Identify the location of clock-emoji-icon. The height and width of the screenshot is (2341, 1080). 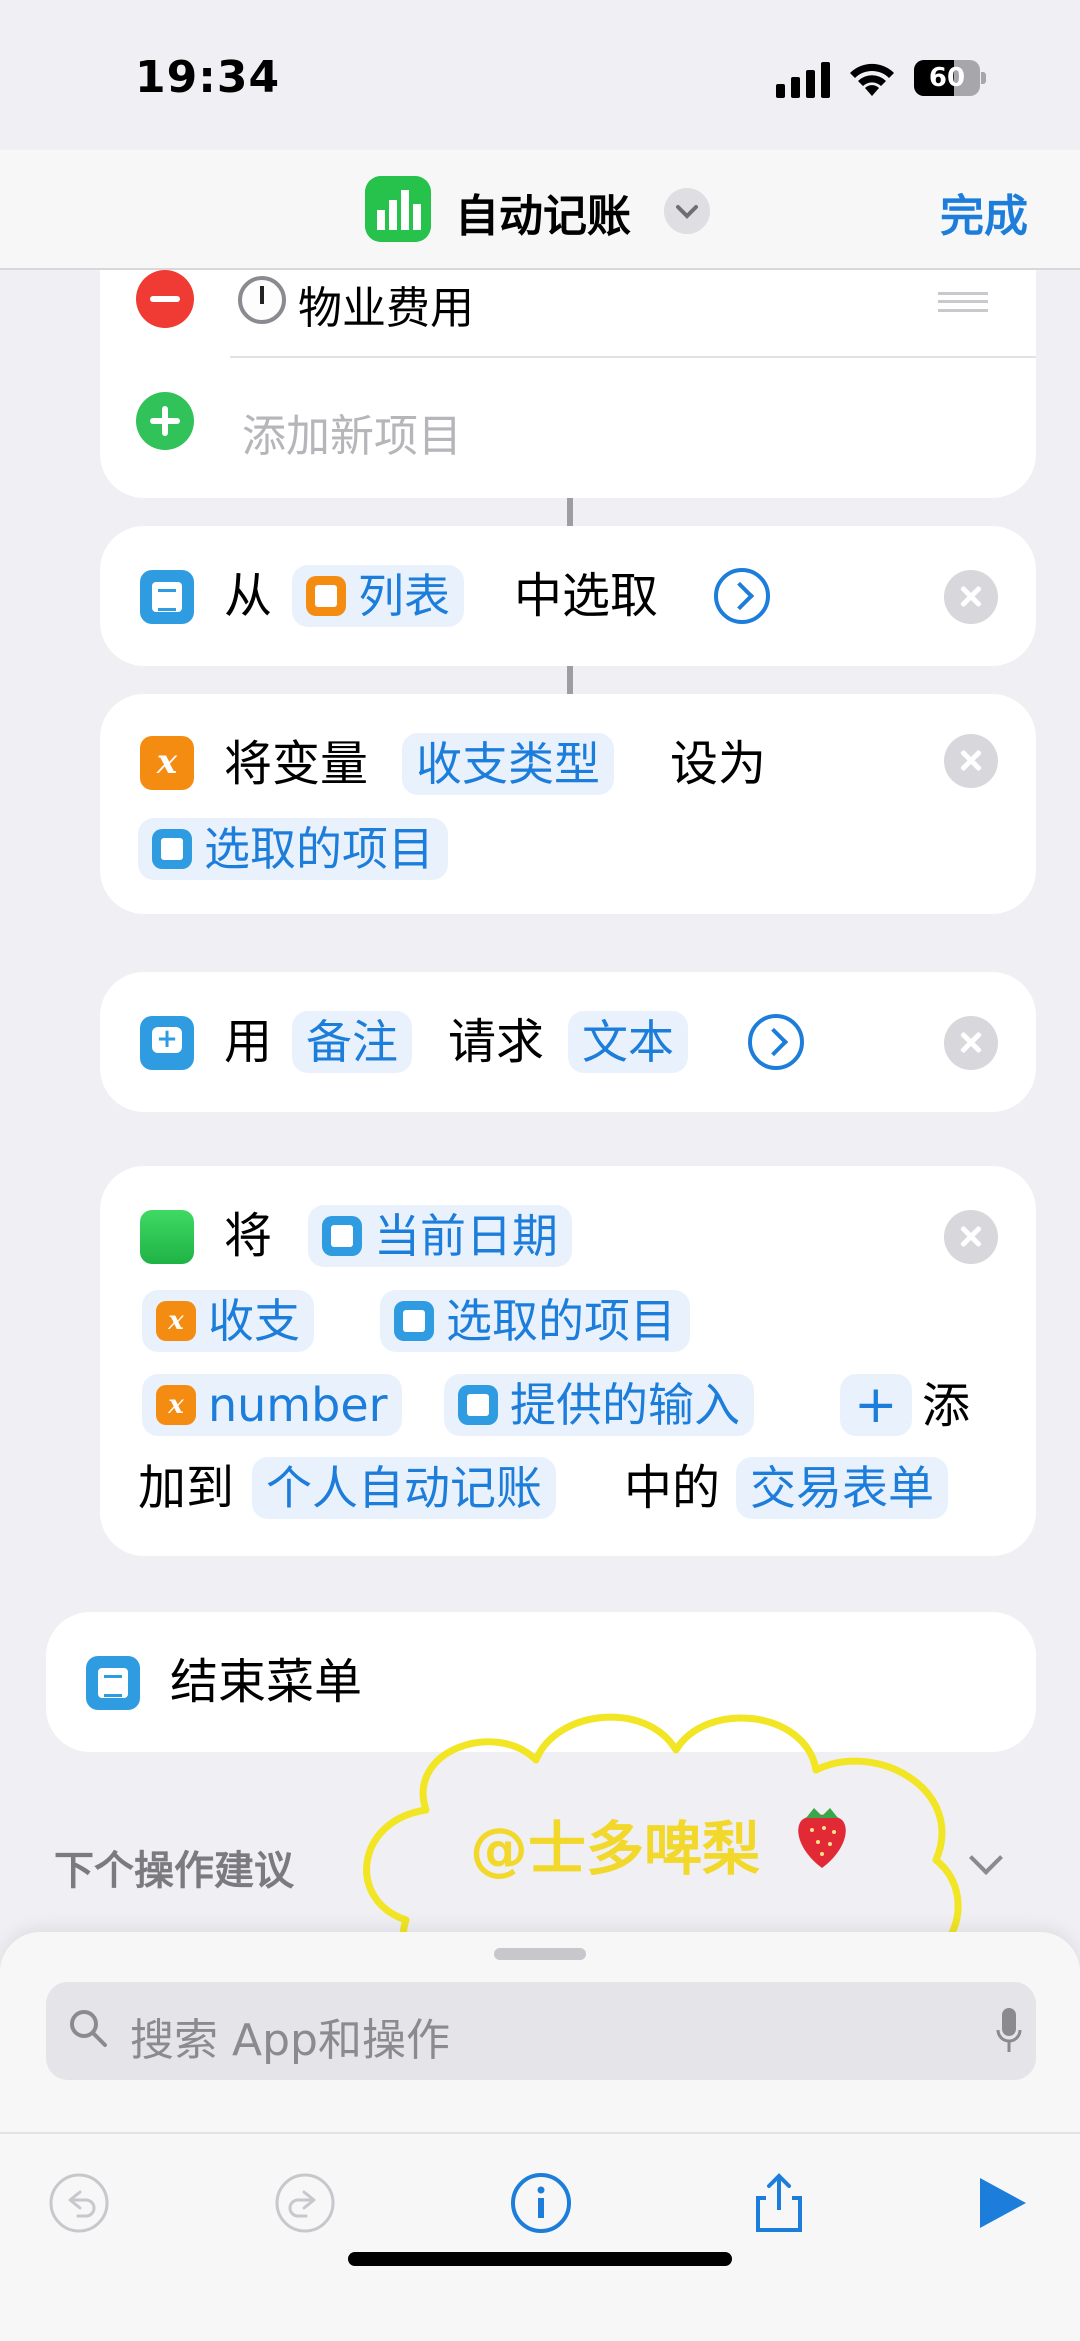
(262, 300).